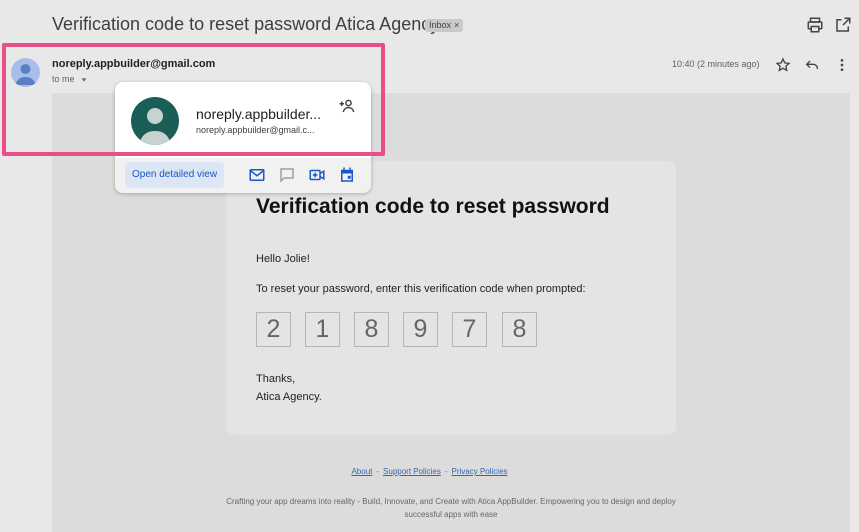 The image size is (859, 532). I want to click on remove-label-icon: ×, so click(456, 25).